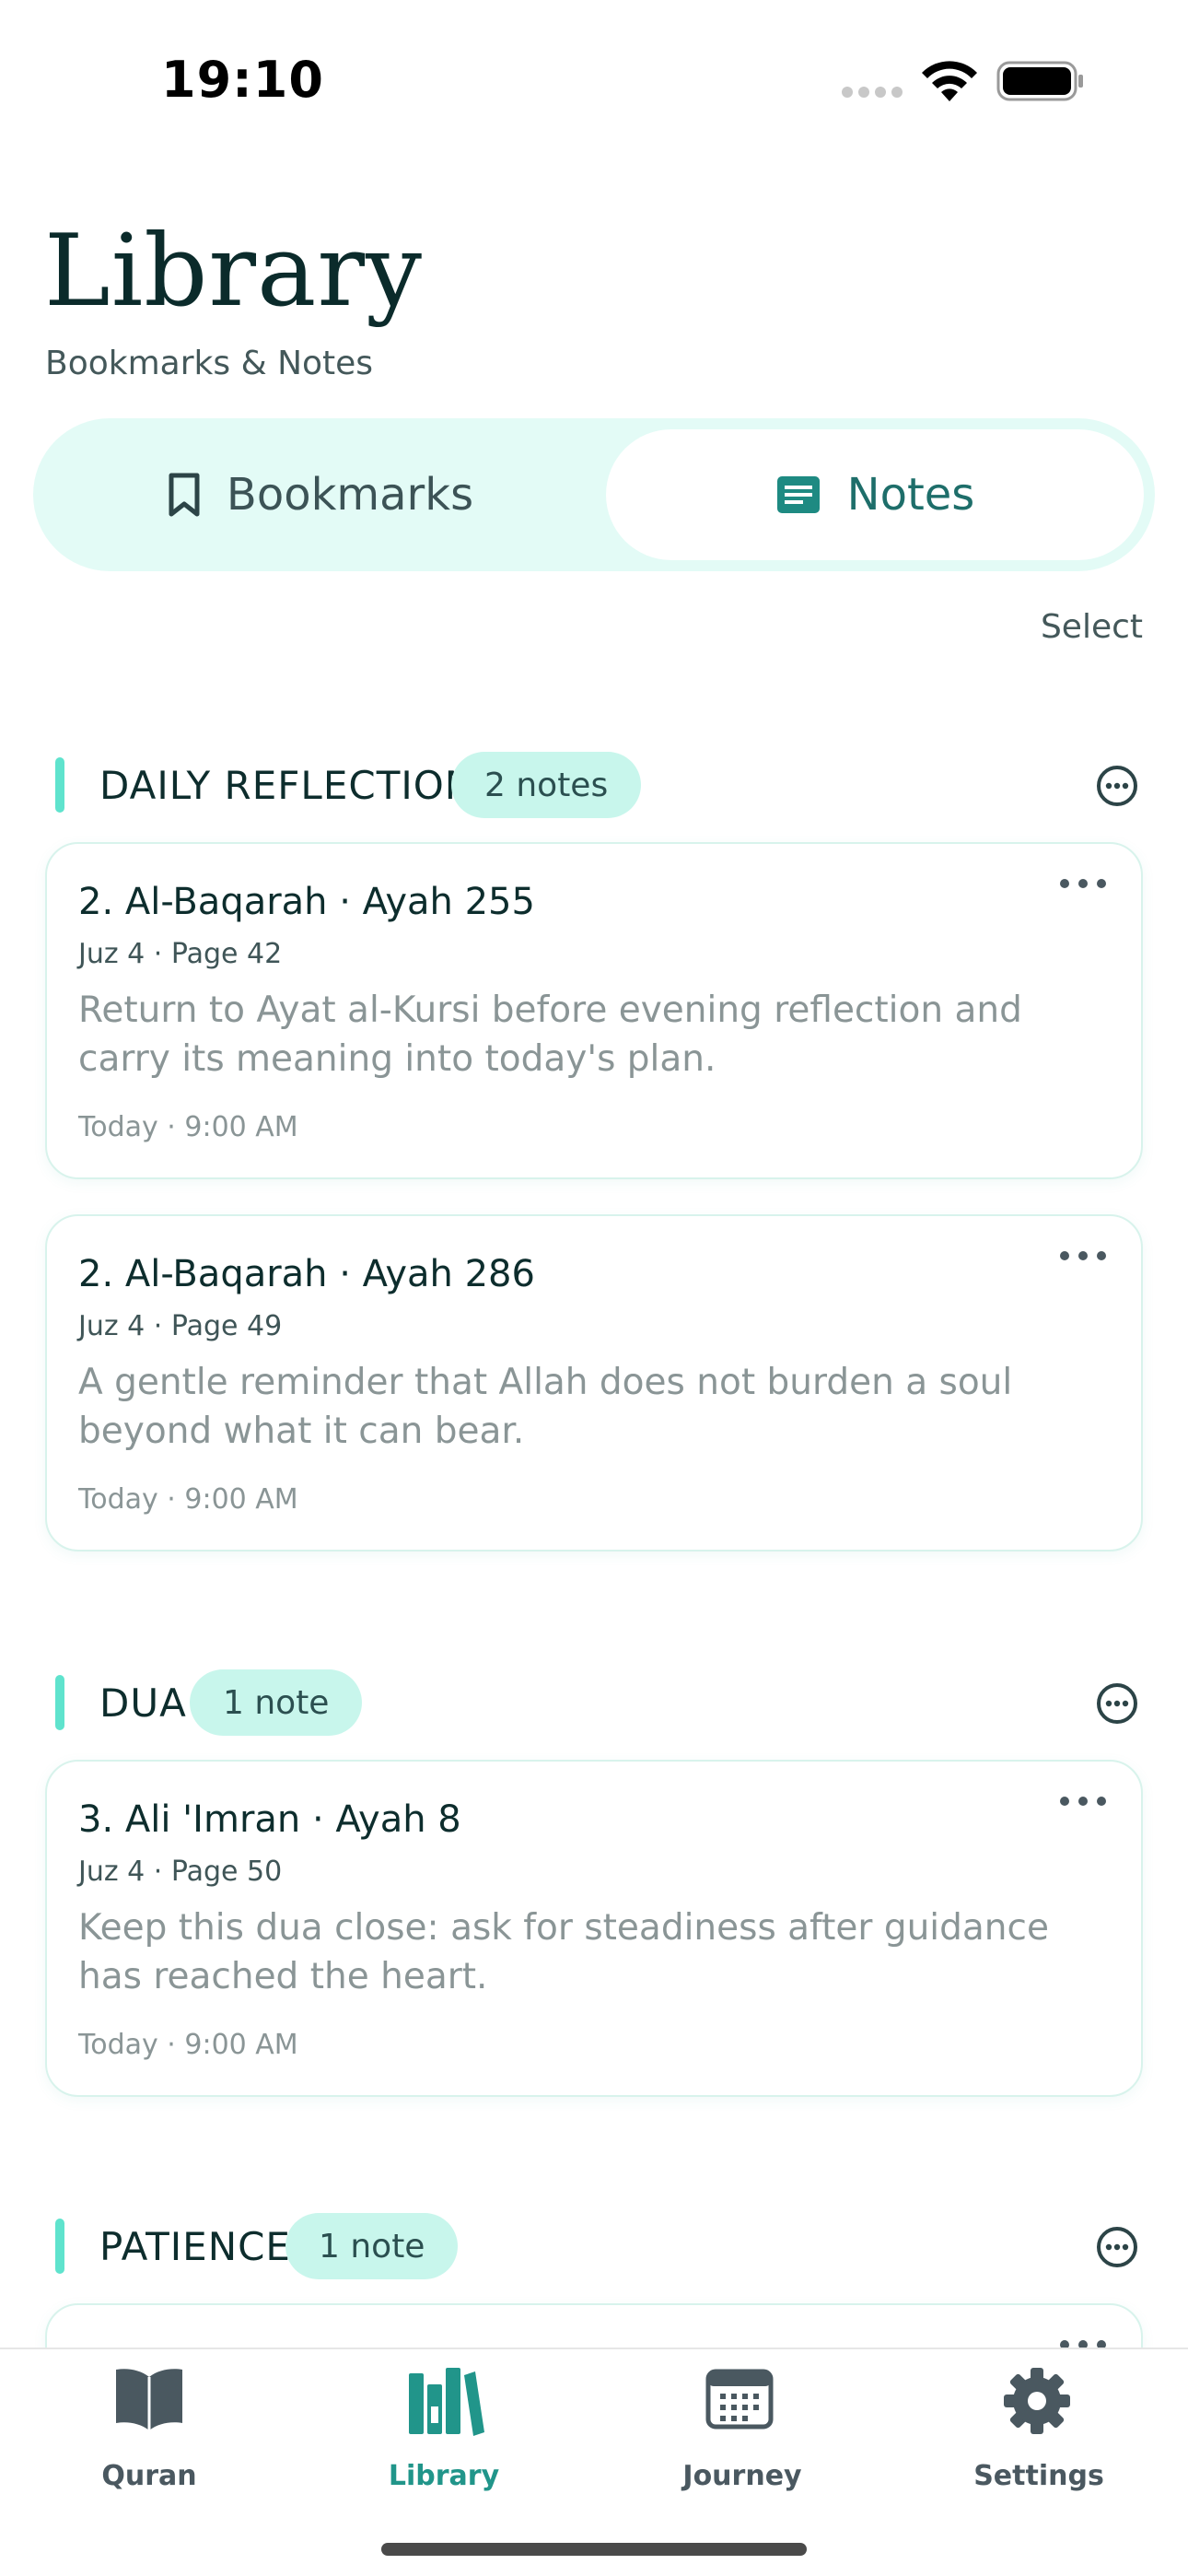 This screenshot has width=1188, height=2576. I want to click on library-segmented-control: Bookmarks Notes, so click(594, 495).